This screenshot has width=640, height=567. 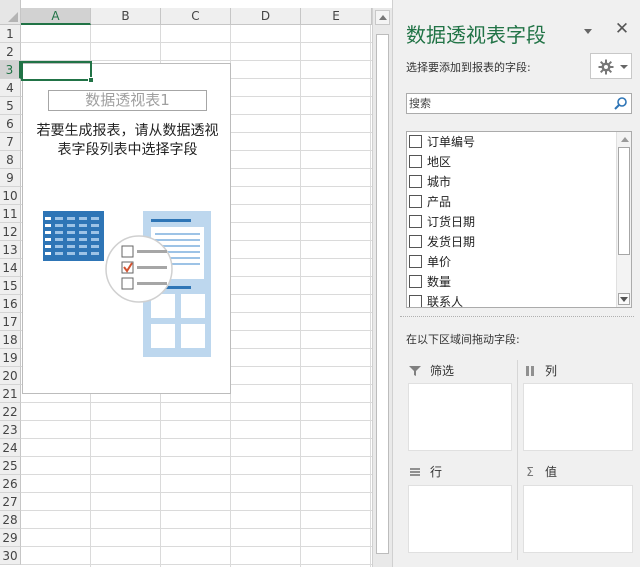 I want to click on field-item-contact: 联系人, so click(x=512, y=299).